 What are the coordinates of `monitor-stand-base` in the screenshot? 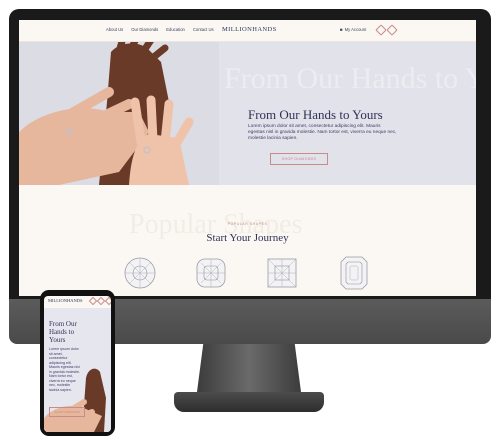 It's located at (249, 402).